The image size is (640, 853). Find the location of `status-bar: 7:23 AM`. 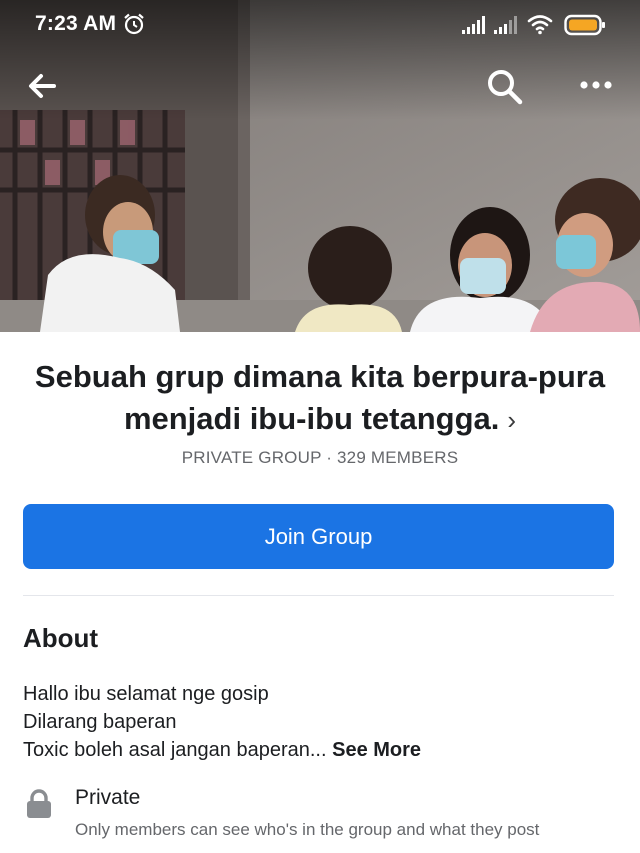

status-bar: 7:23 AM is located at coordinates (320, 25).